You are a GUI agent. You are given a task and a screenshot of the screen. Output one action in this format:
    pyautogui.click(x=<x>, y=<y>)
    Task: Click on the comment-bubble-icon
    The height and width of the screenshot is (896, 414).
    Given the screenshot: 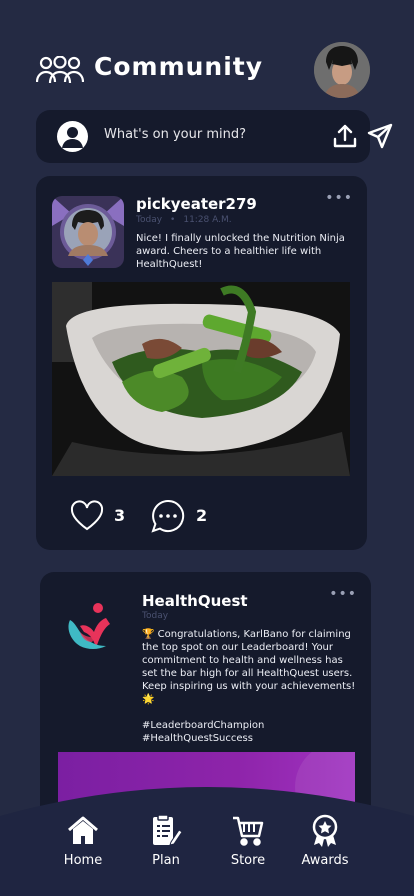 What is the action you would take?
    pyautogui.click(x=168, y=516)
    